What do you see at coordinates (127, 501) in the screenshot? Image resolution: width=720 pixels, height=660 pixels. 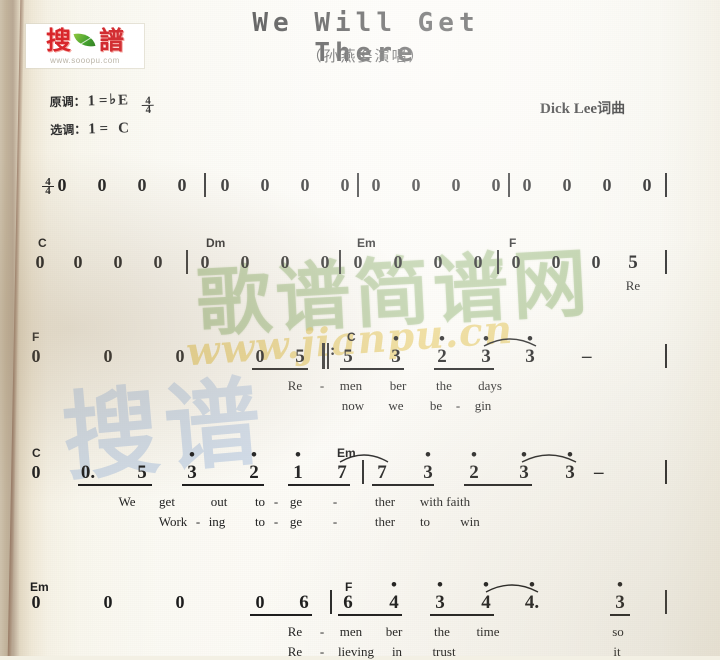 I see `lyric-verse1: We` at bounding box center [127, 501].